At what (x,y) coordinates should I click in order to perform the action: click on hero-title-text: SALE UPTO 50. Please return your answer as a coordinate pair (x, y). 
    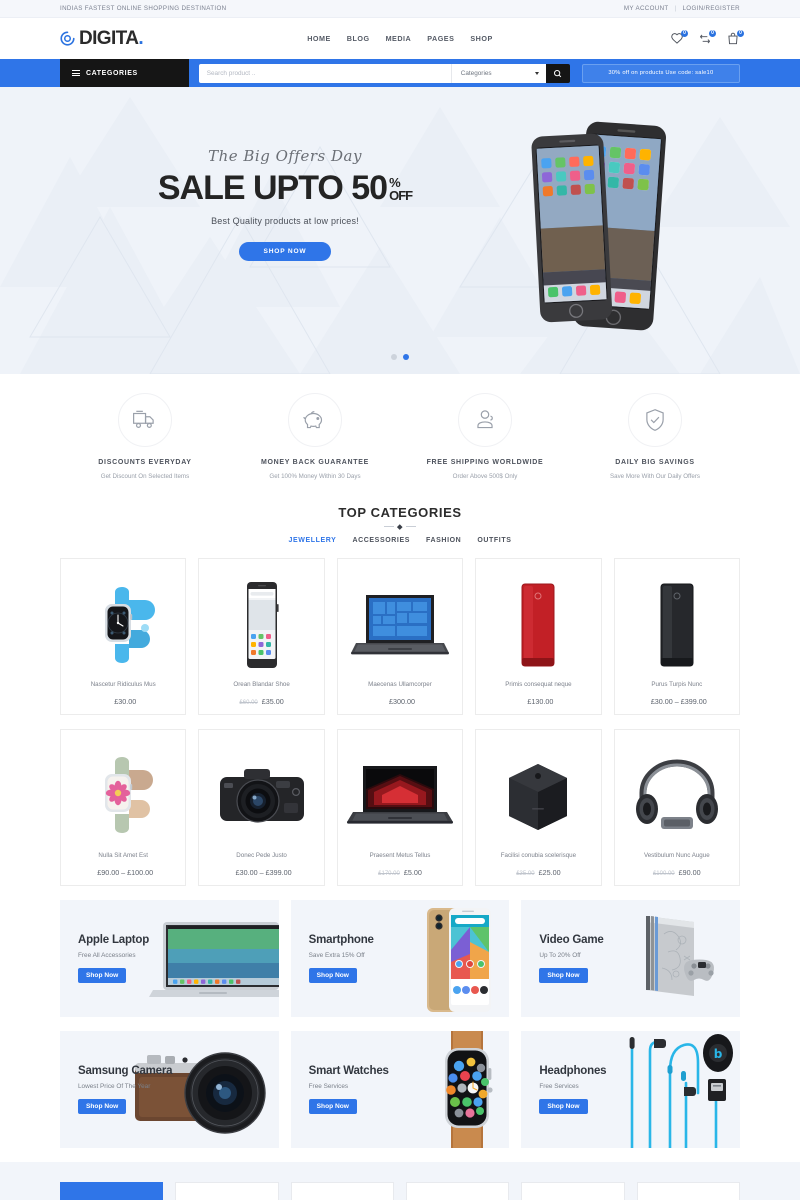
    Looking at the image, I should click on (272, 188).